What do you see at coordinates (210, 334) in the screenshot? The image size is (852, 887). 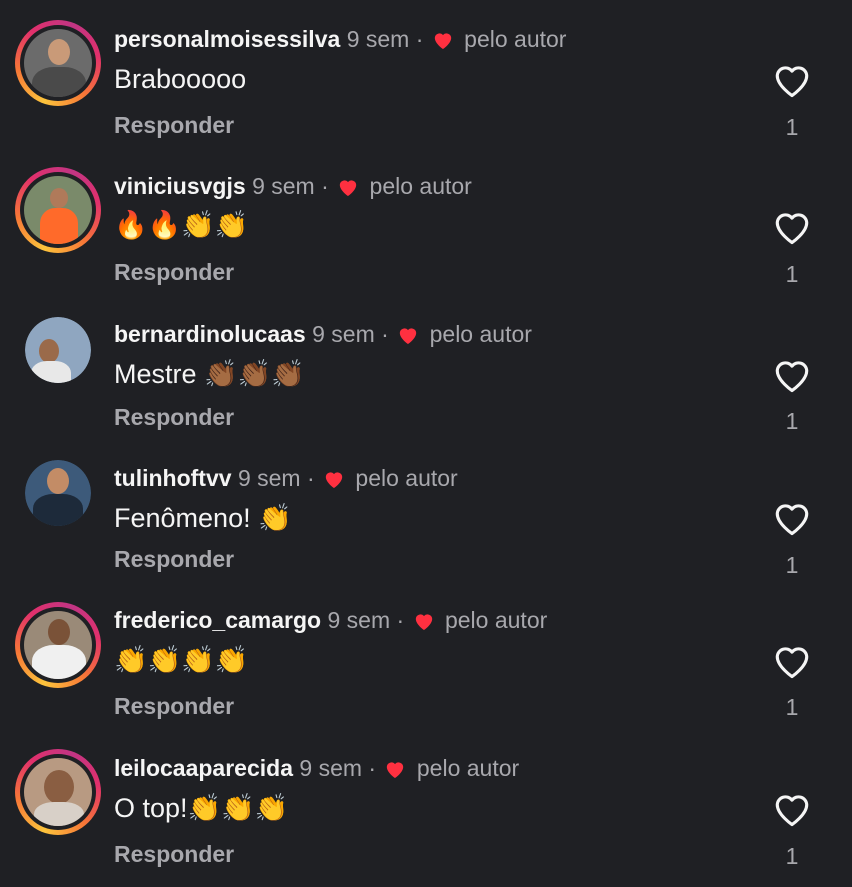 I see `username: bernardinolucaas` at bounding box center [210, 334].